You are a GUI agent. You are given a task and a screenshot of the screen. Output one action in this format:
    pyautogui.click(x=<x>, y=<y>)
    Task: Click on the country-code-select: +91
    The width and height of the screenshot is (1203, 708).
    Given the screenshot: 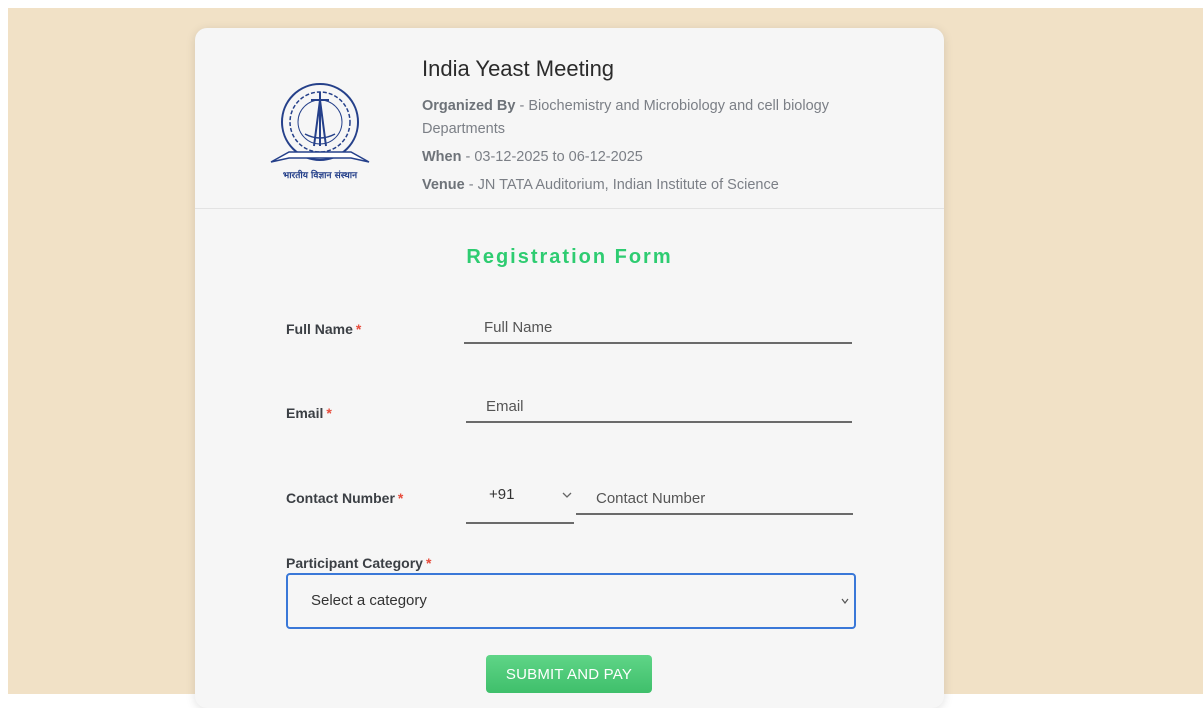 What is the action you would take?
    pyautogui.click(x=520, y=498)
    